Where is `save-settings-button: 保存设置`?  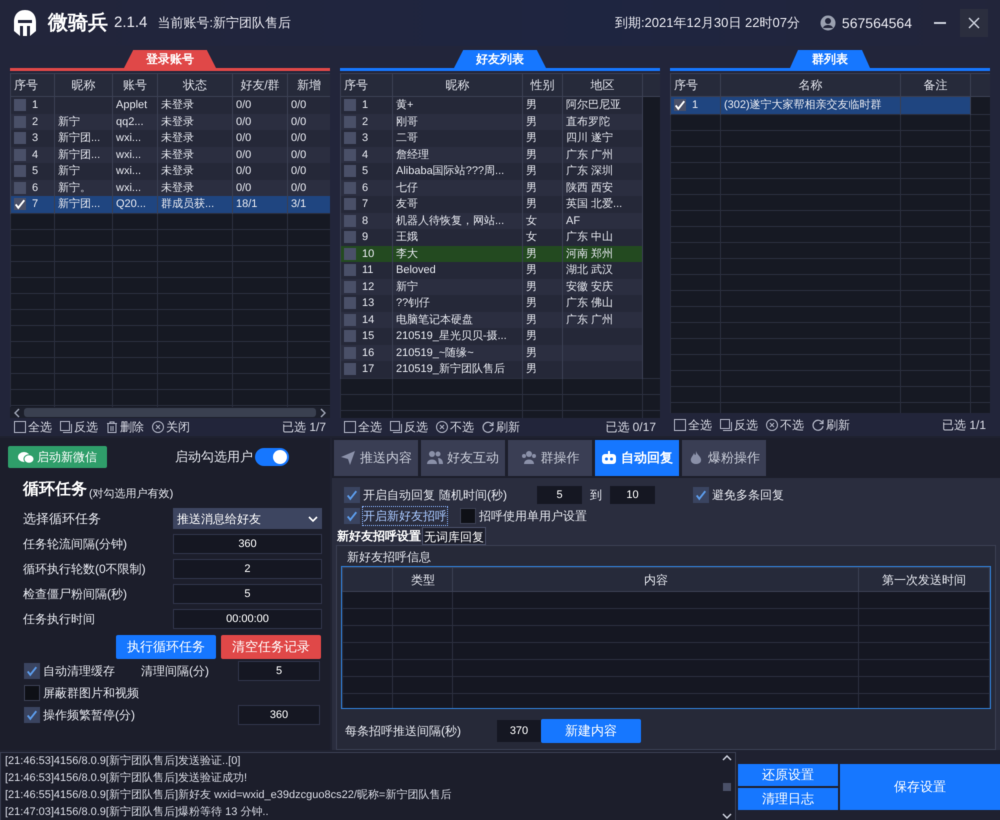 save-settings-button: 保存设置 is located at coordinates (920, 787).